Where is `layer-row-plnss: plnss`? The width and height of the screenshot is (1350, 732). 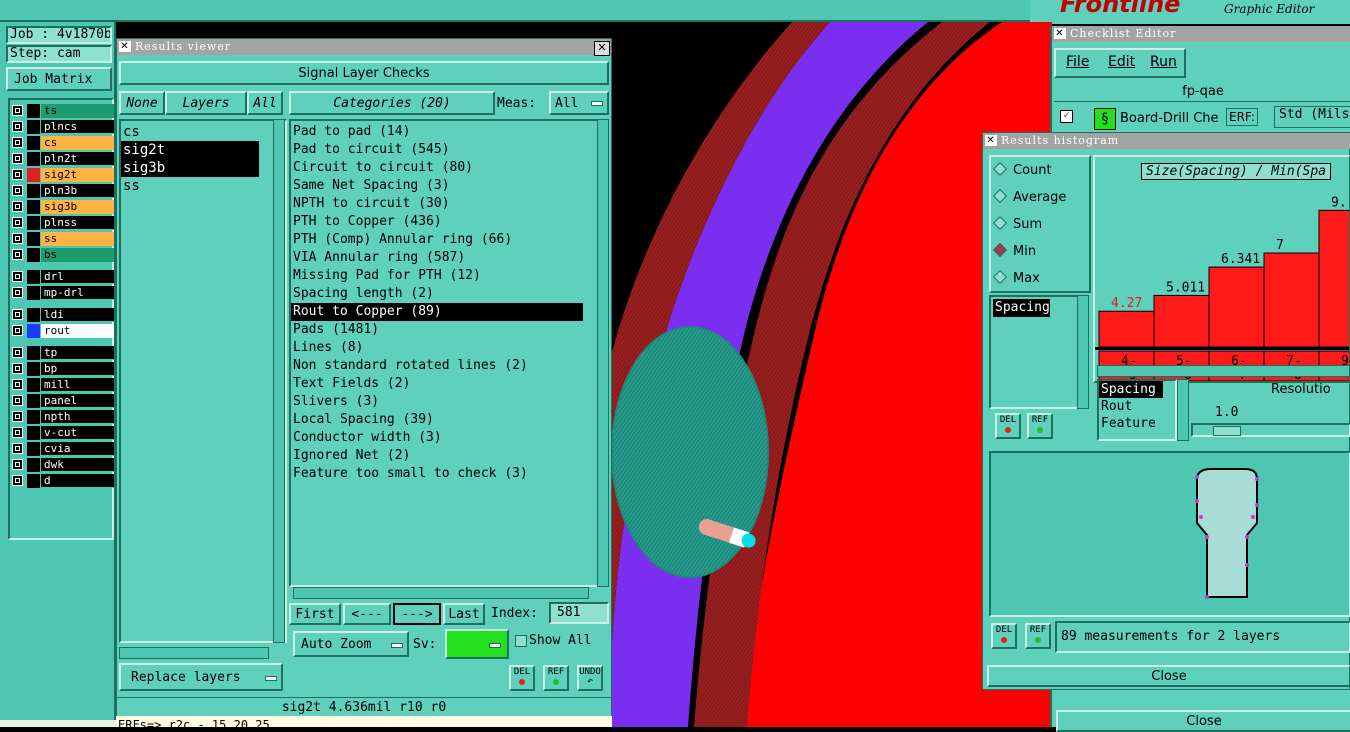 layer-row-plnss: plnss is located at coordinates (62, 223).